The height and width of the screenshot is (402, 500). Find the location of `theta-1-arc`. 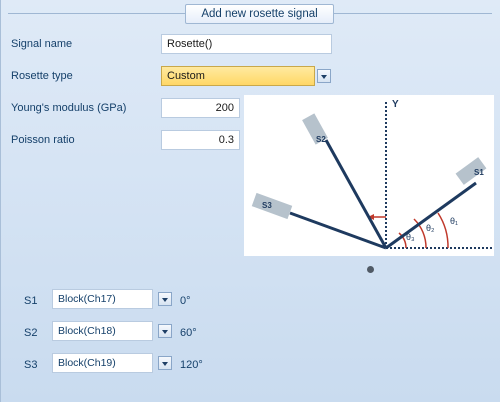

theta-1-arc is located at coordinates (443, 230).